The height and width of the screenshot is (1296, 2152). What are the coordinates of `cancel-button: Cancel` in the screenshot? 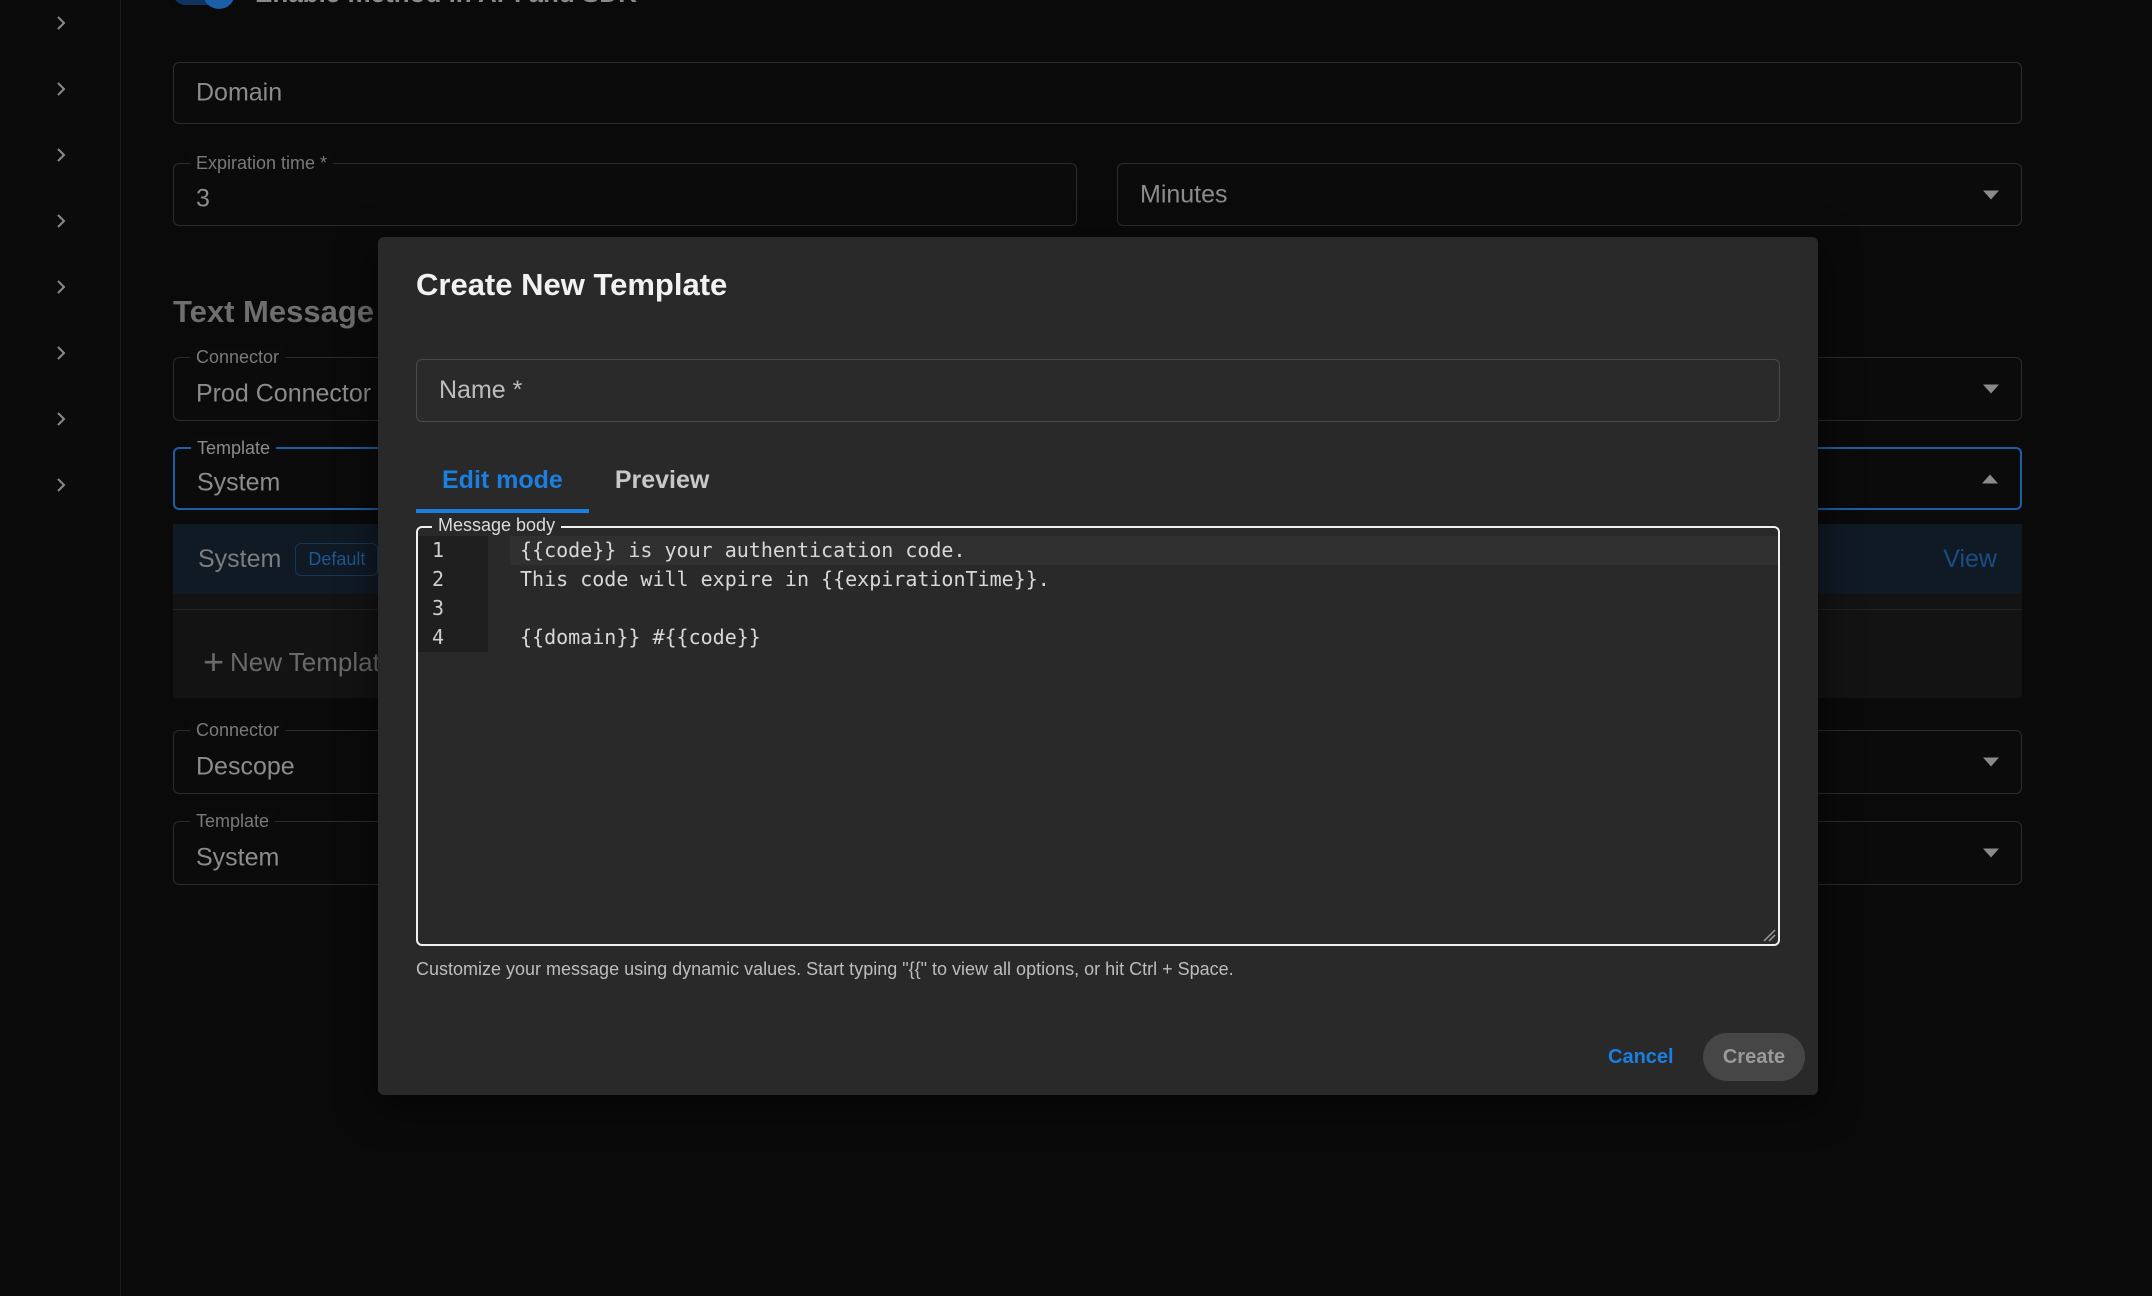 It's located at (1641, 1057).